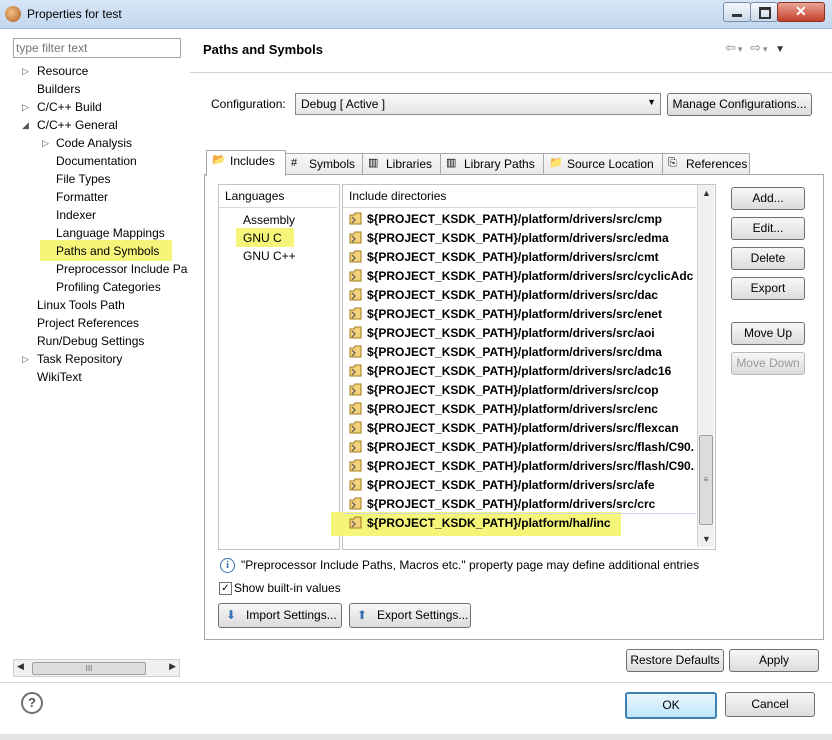 The image size is (832, 740). Describe the element at coordinates (82, 197) in the screenshot. I see `tree-item: Formatter` at that location.